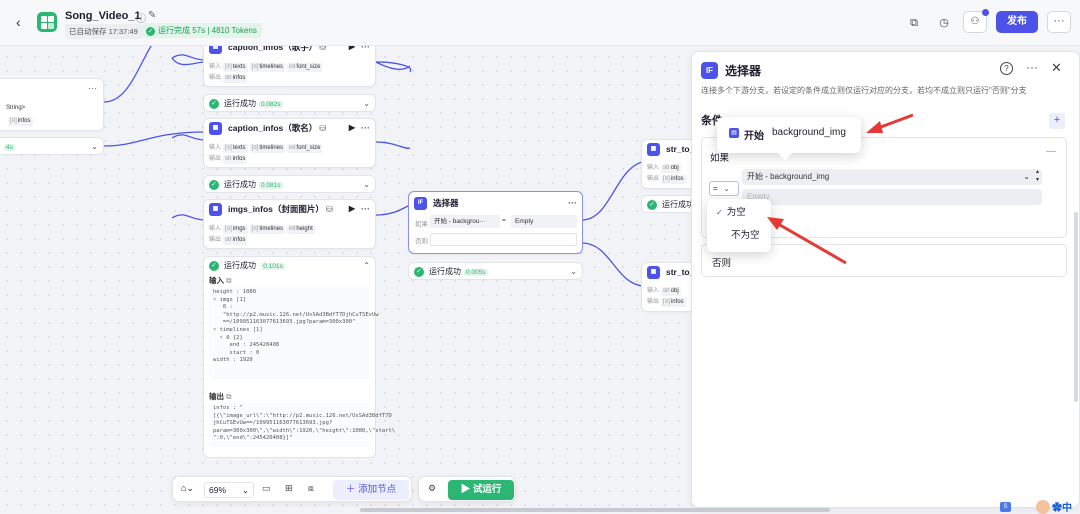 The height and width of the screenshot is (514, 1080). What do you see at coordinates (1037, 176) in the screenshot?
I see `stepper-icon: ▴ ▾` at bounding box center [1037, 176].